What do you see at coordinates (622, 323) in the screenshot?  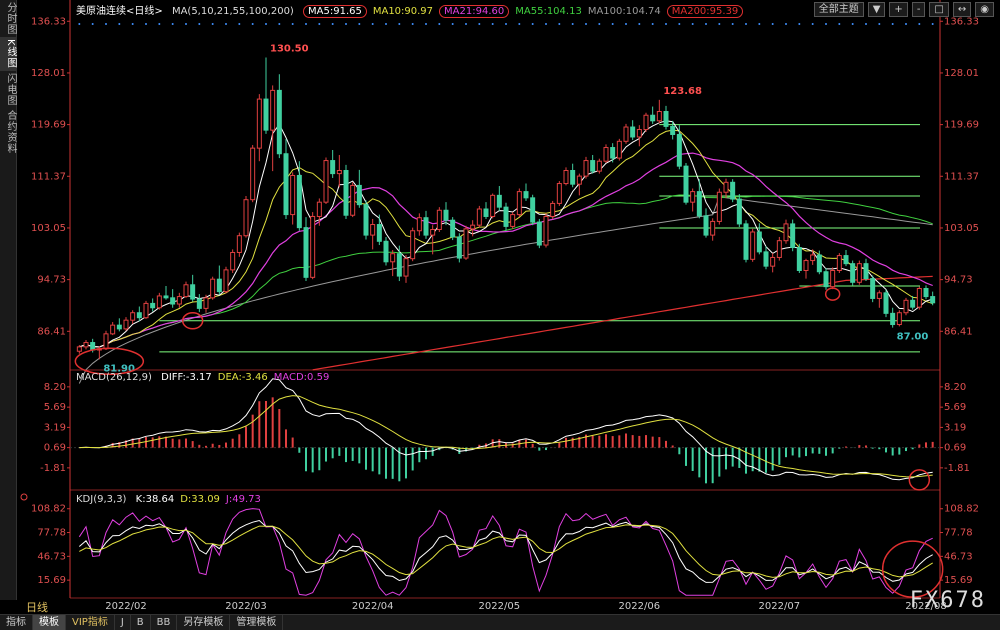 I see `ma200-line` at bounding box center [622, 323].